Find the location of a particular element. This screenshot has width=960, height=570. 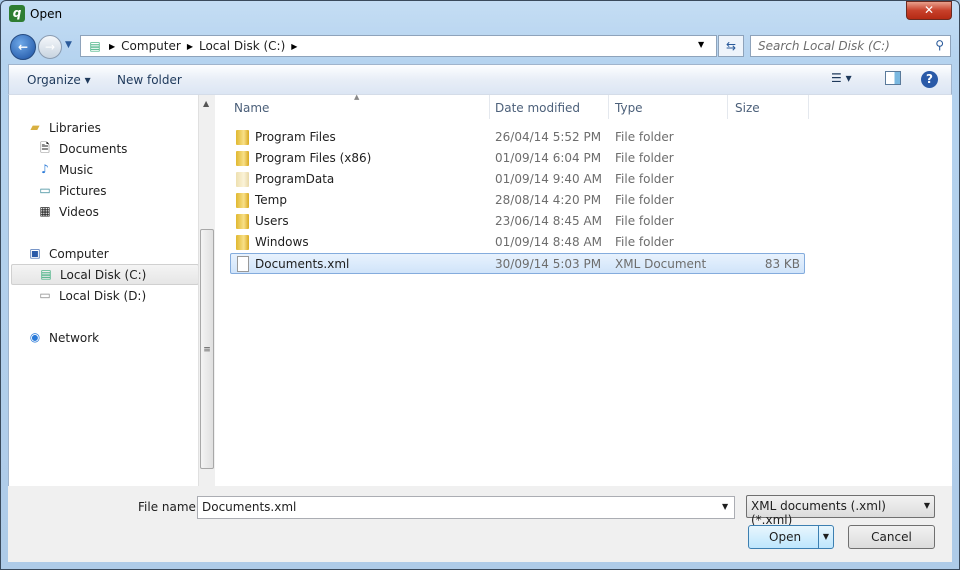

nav-videos: ▦ Videos is located at coordinates (131, 211).